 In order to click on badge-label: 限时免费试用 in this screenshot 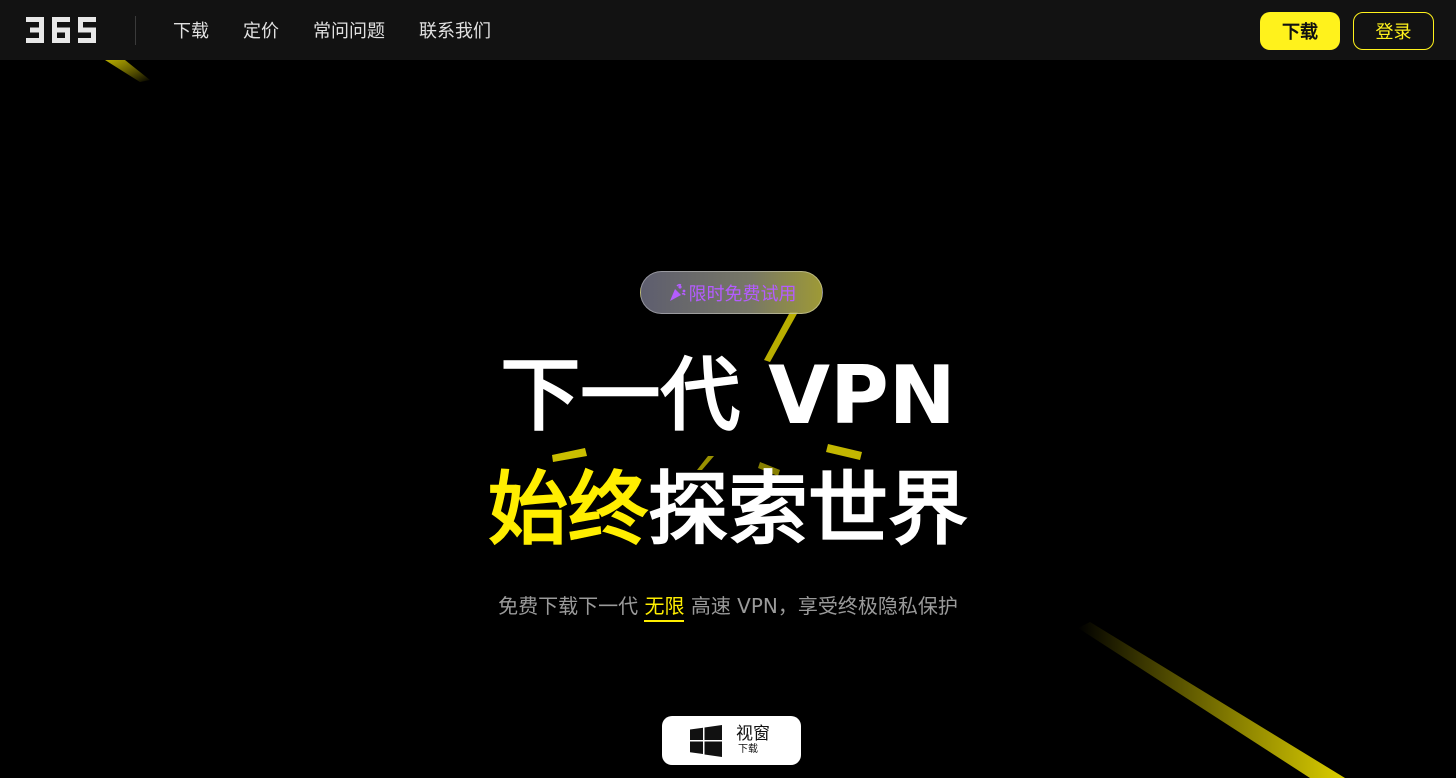, I will do `click(742, 294)`.